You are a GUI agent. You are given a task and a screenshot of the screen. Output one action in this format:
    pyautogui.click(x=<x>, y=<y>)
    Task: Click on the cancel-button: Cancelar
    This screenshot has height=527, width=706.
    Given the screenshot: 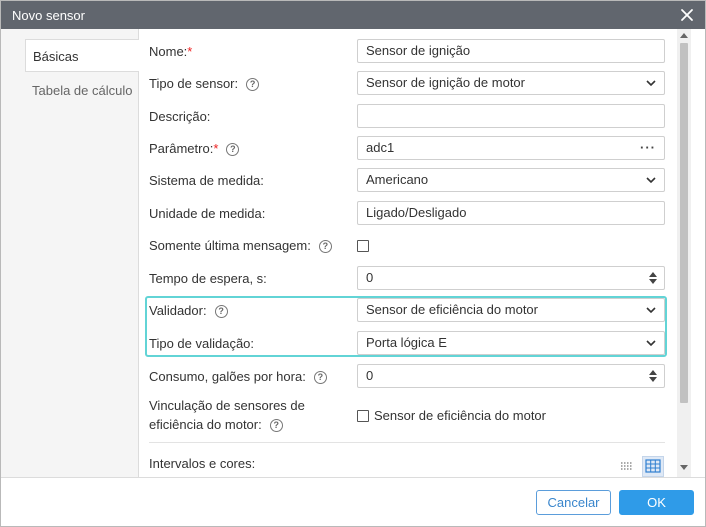 What is the action you would take?
    pyautogui.click(x=573, y=502)
    